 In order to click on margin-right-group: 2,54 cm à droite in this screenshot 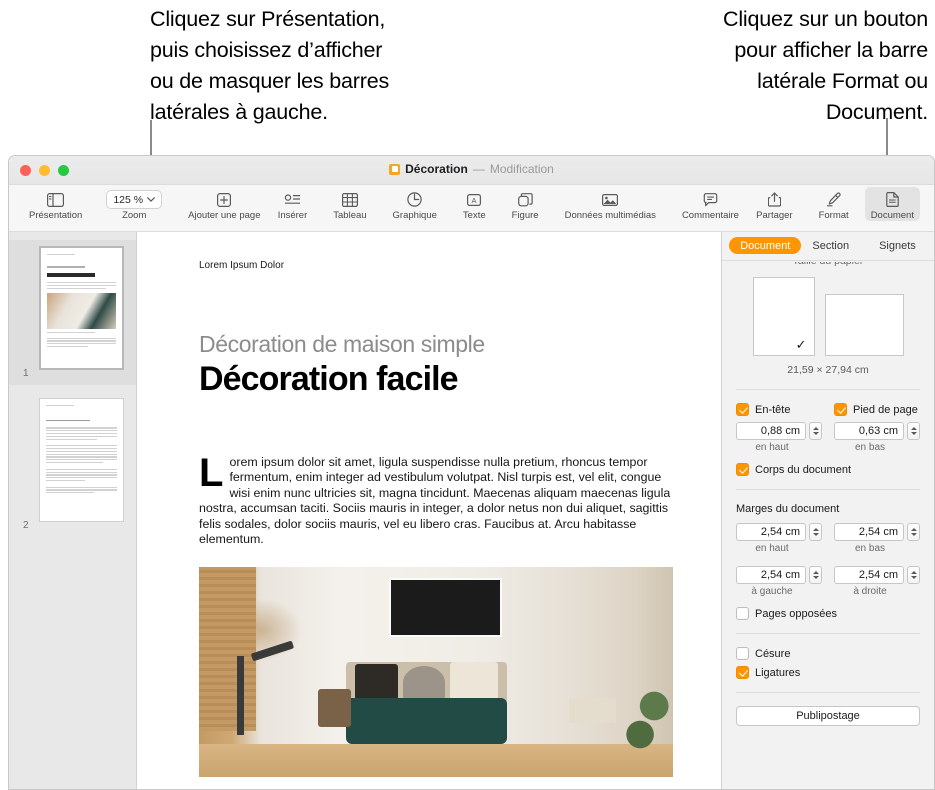, I will do `click(877, 578)`.